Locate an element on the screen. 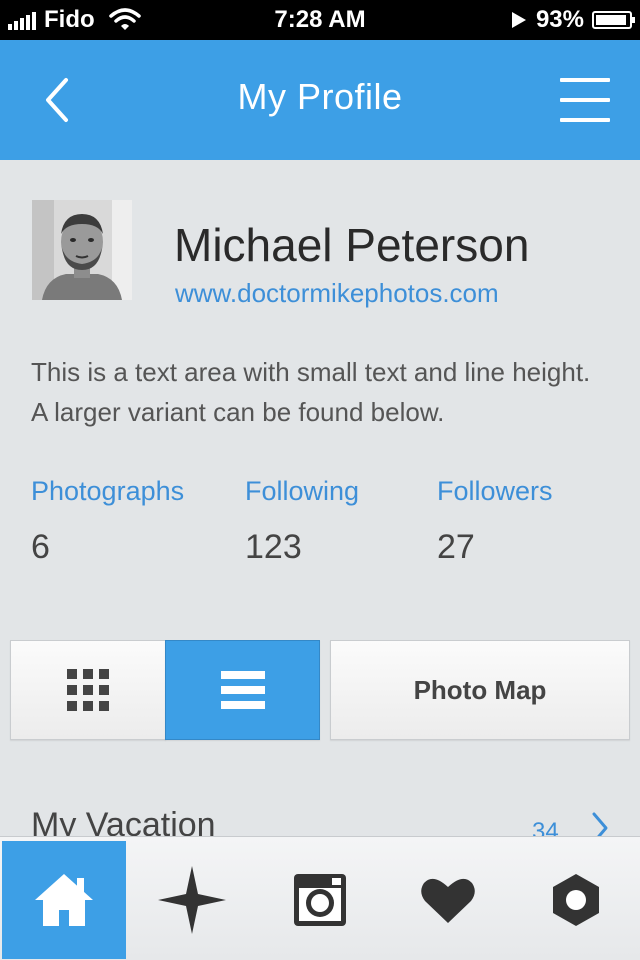  tab-bar is located at coordinates (320, 898).